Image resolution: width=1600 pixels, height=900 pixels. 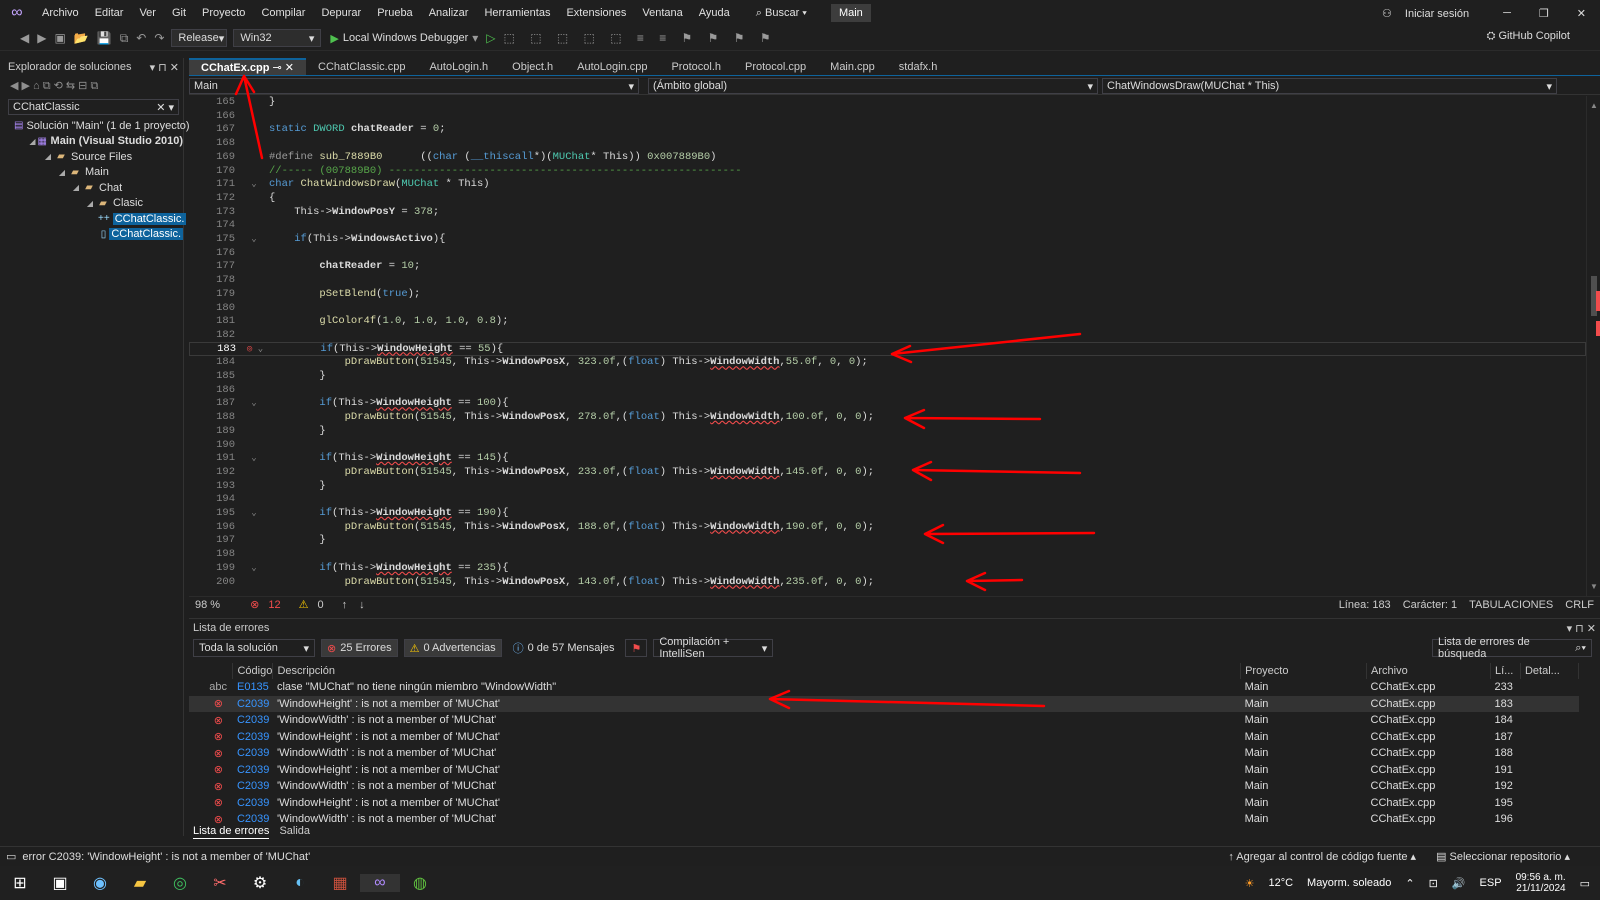 What do you see at coordinates (887, 116) in the screenshot?
I see `code-line: 166` at bounding box center [887, 116].